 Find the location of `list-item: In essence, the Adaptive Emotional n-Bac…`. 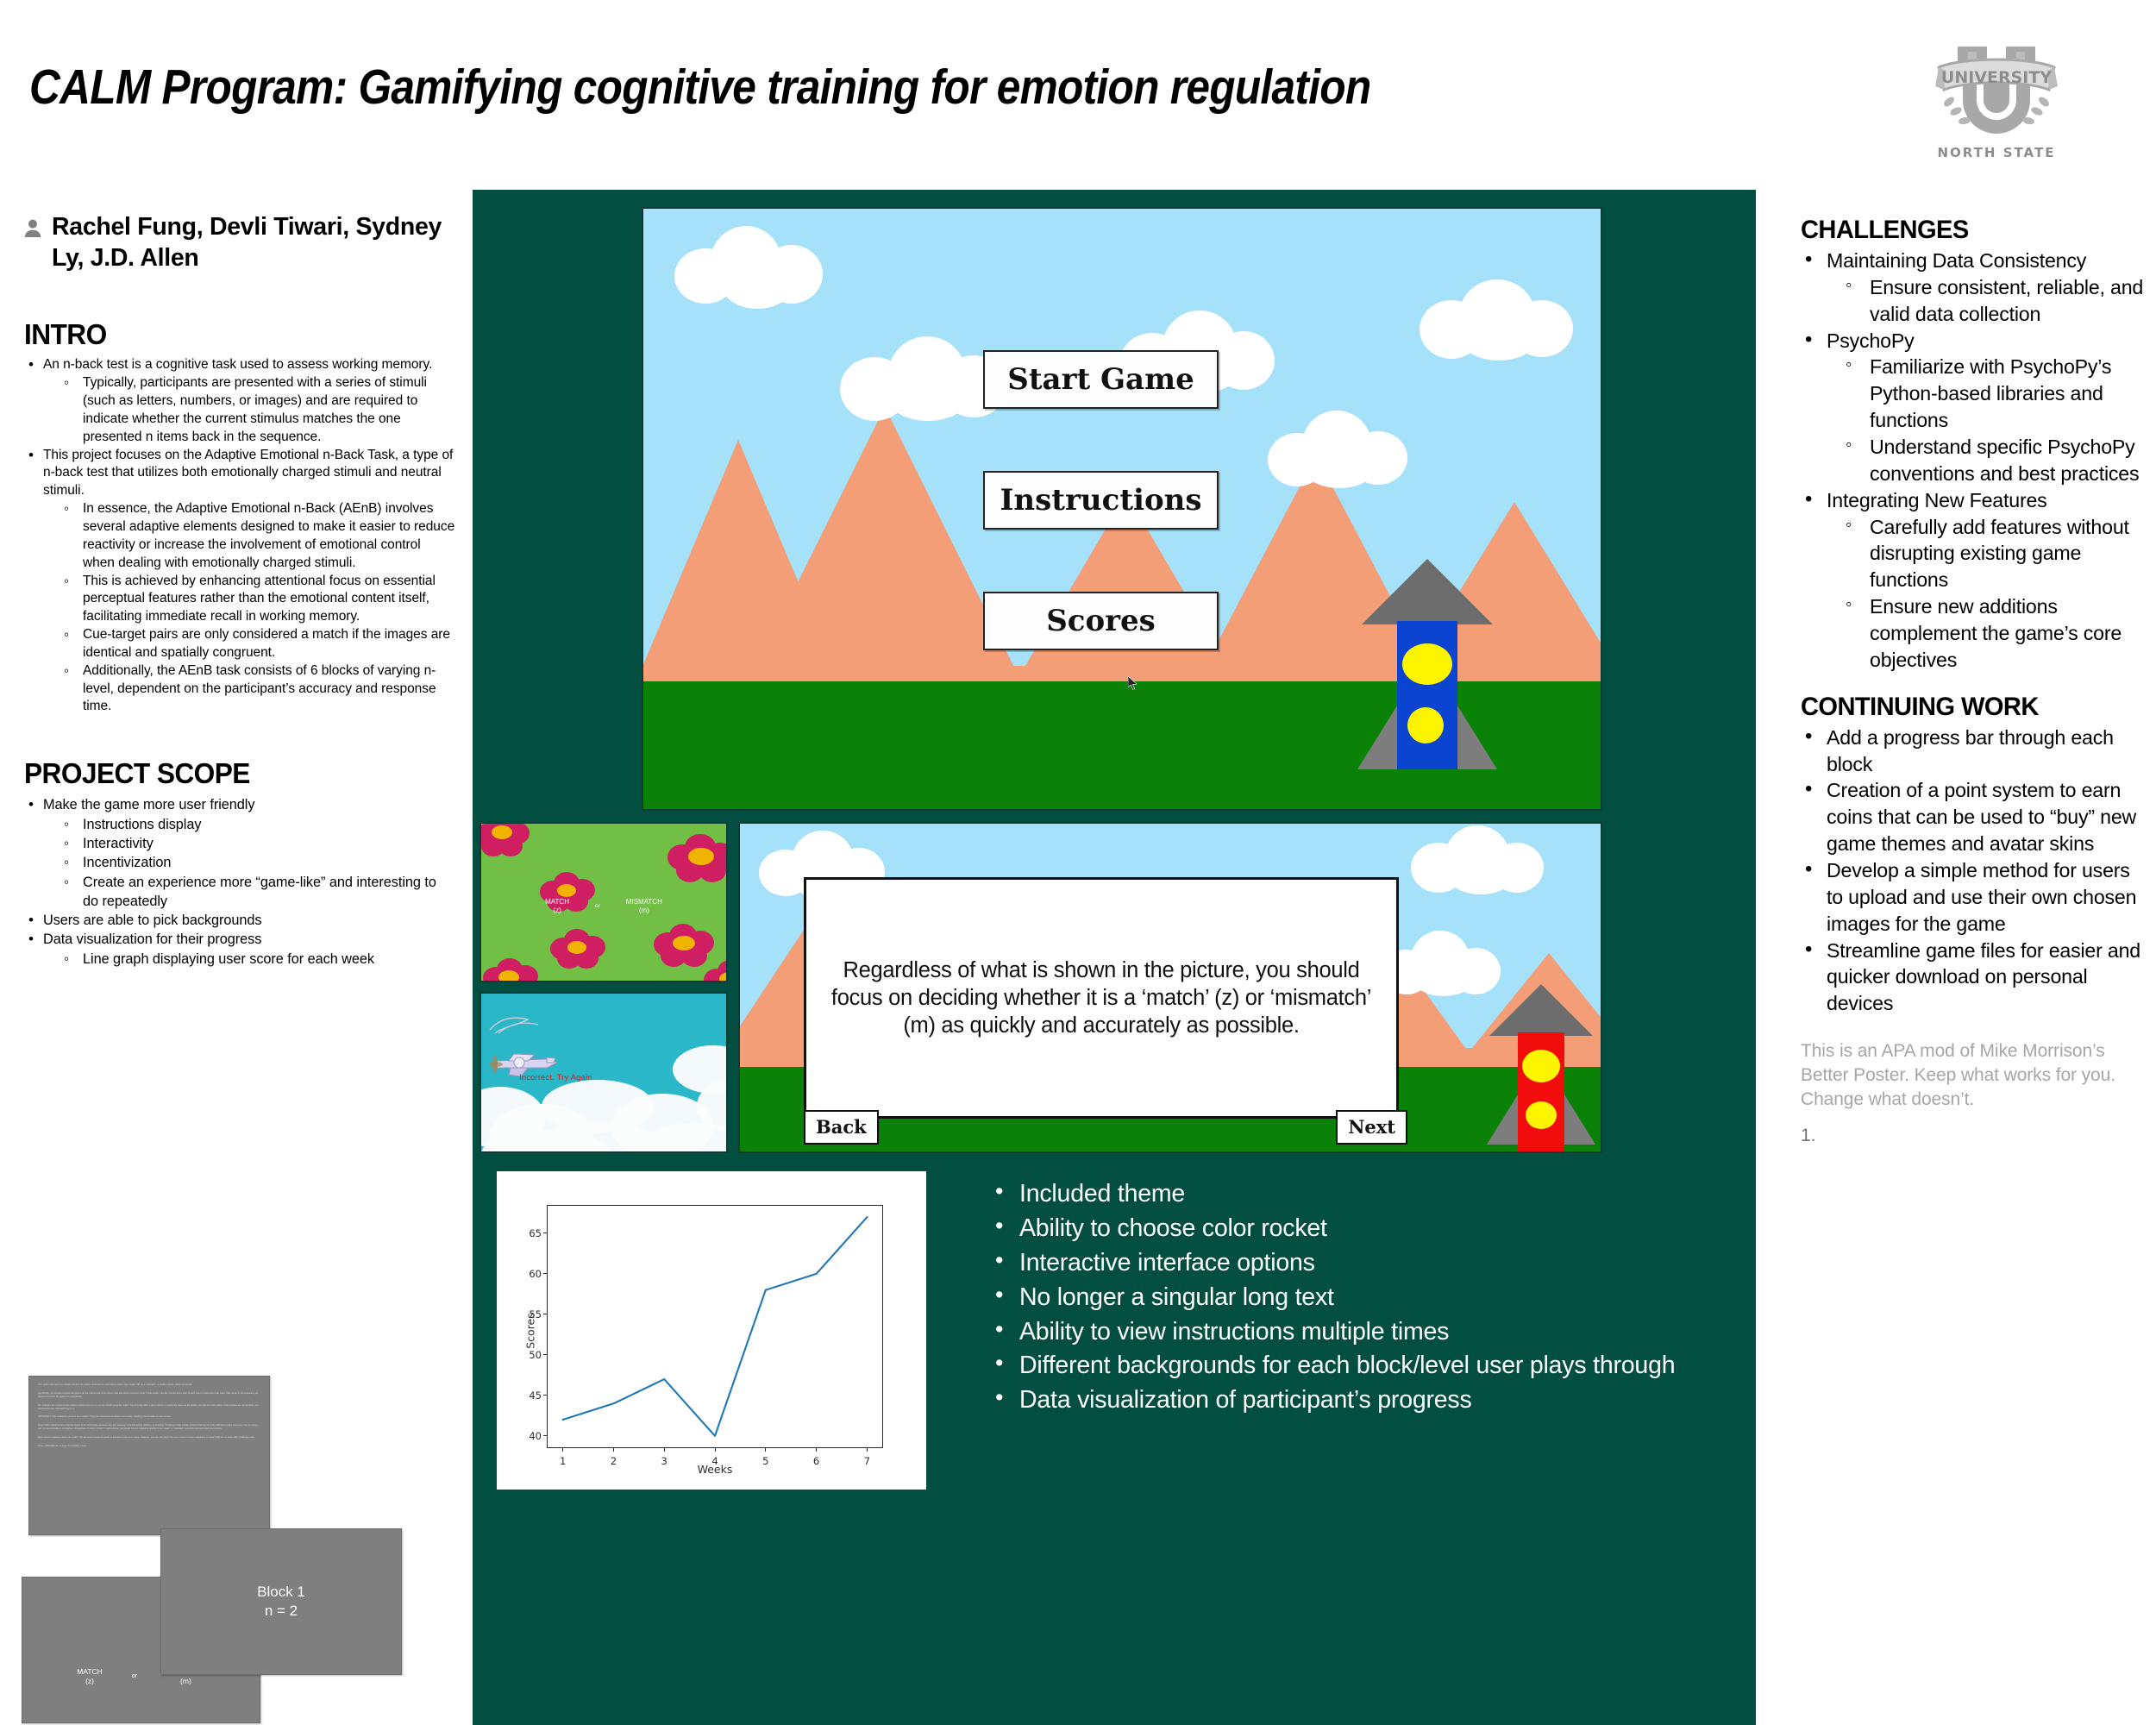

list-item: In essence, the Adaptive Emotional n-Bac… is located at coordinates (258, 536).